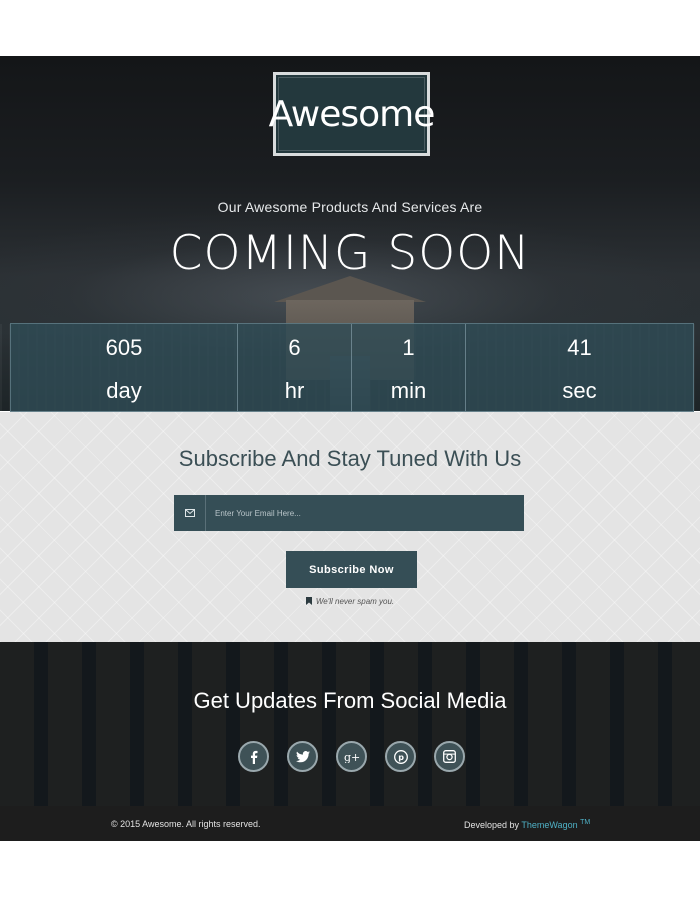  Describe the element at coordinates (186, 824) in the screenshot. I see `copyright-text: © 2015 Awesome. All rights reserved.` at that location.